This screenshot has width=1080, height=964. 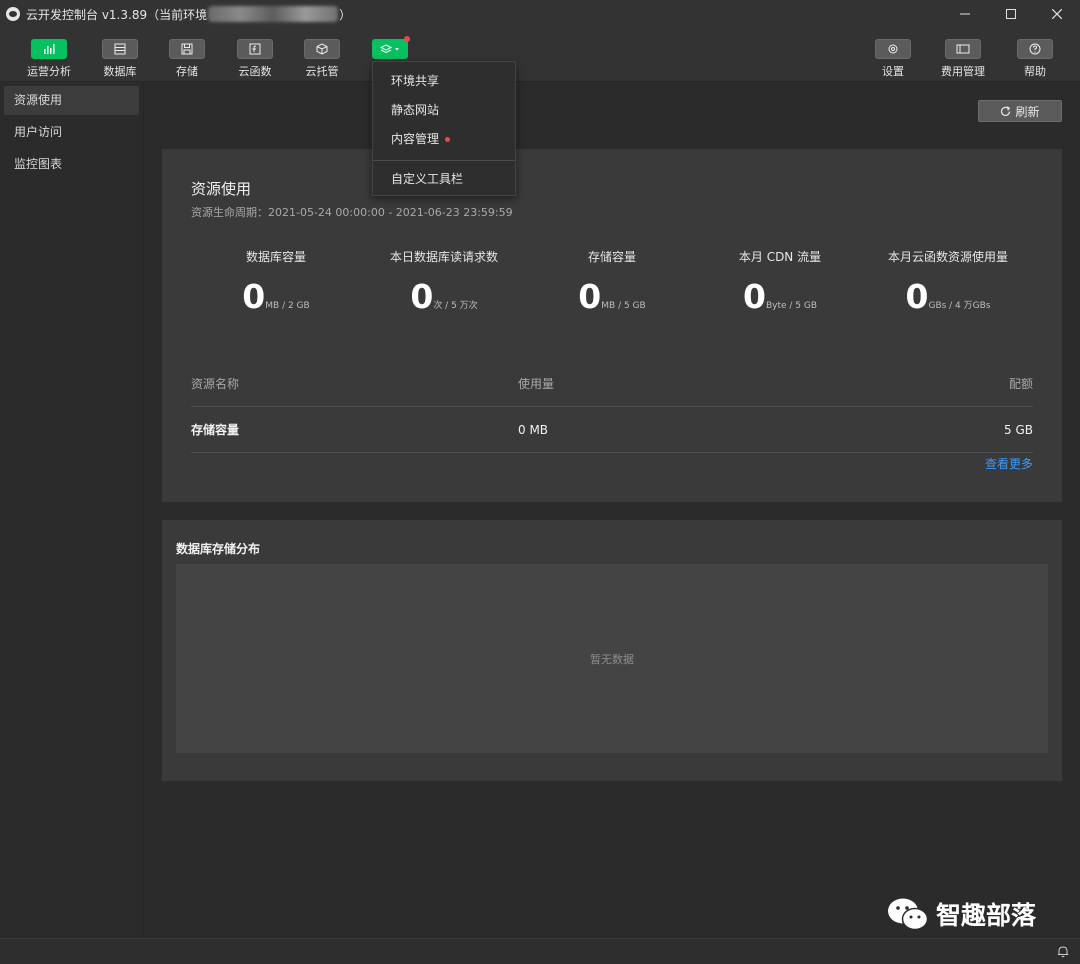 What do you see at coordinates (444, 282) in the screenshot?
I see `metric-db-reads: 本日数据库读请求数 0次 / 5 万次` at bounding box center [444, 282].